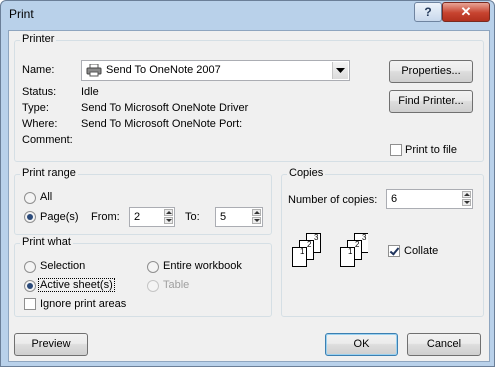  What do you see at coordinates (35, 108) in the screenshot?
I see `type-label: Type:` at bounding box center [35, 108].